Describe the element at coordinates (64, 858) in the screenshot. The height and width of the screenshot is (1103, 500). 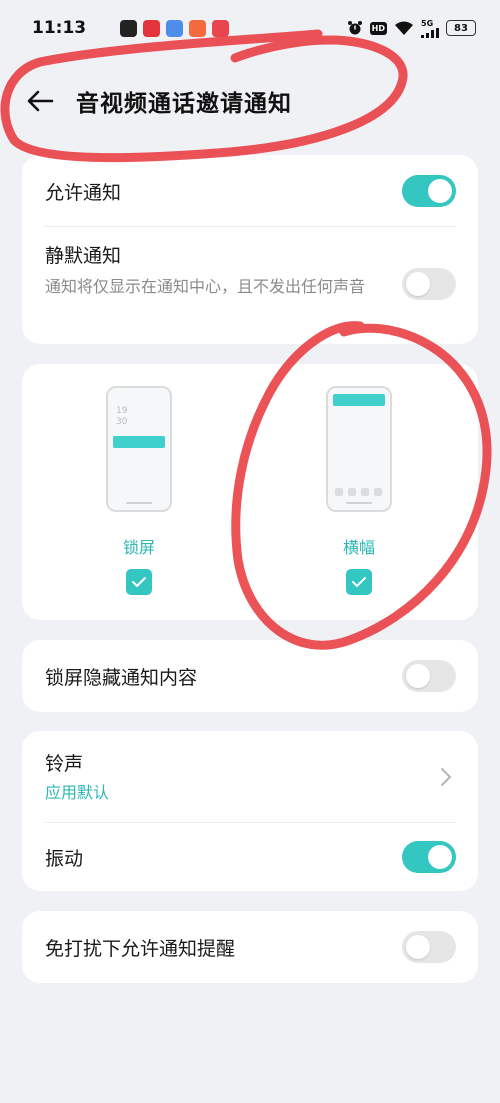
I see `vibrate-label: 振动` at that location.